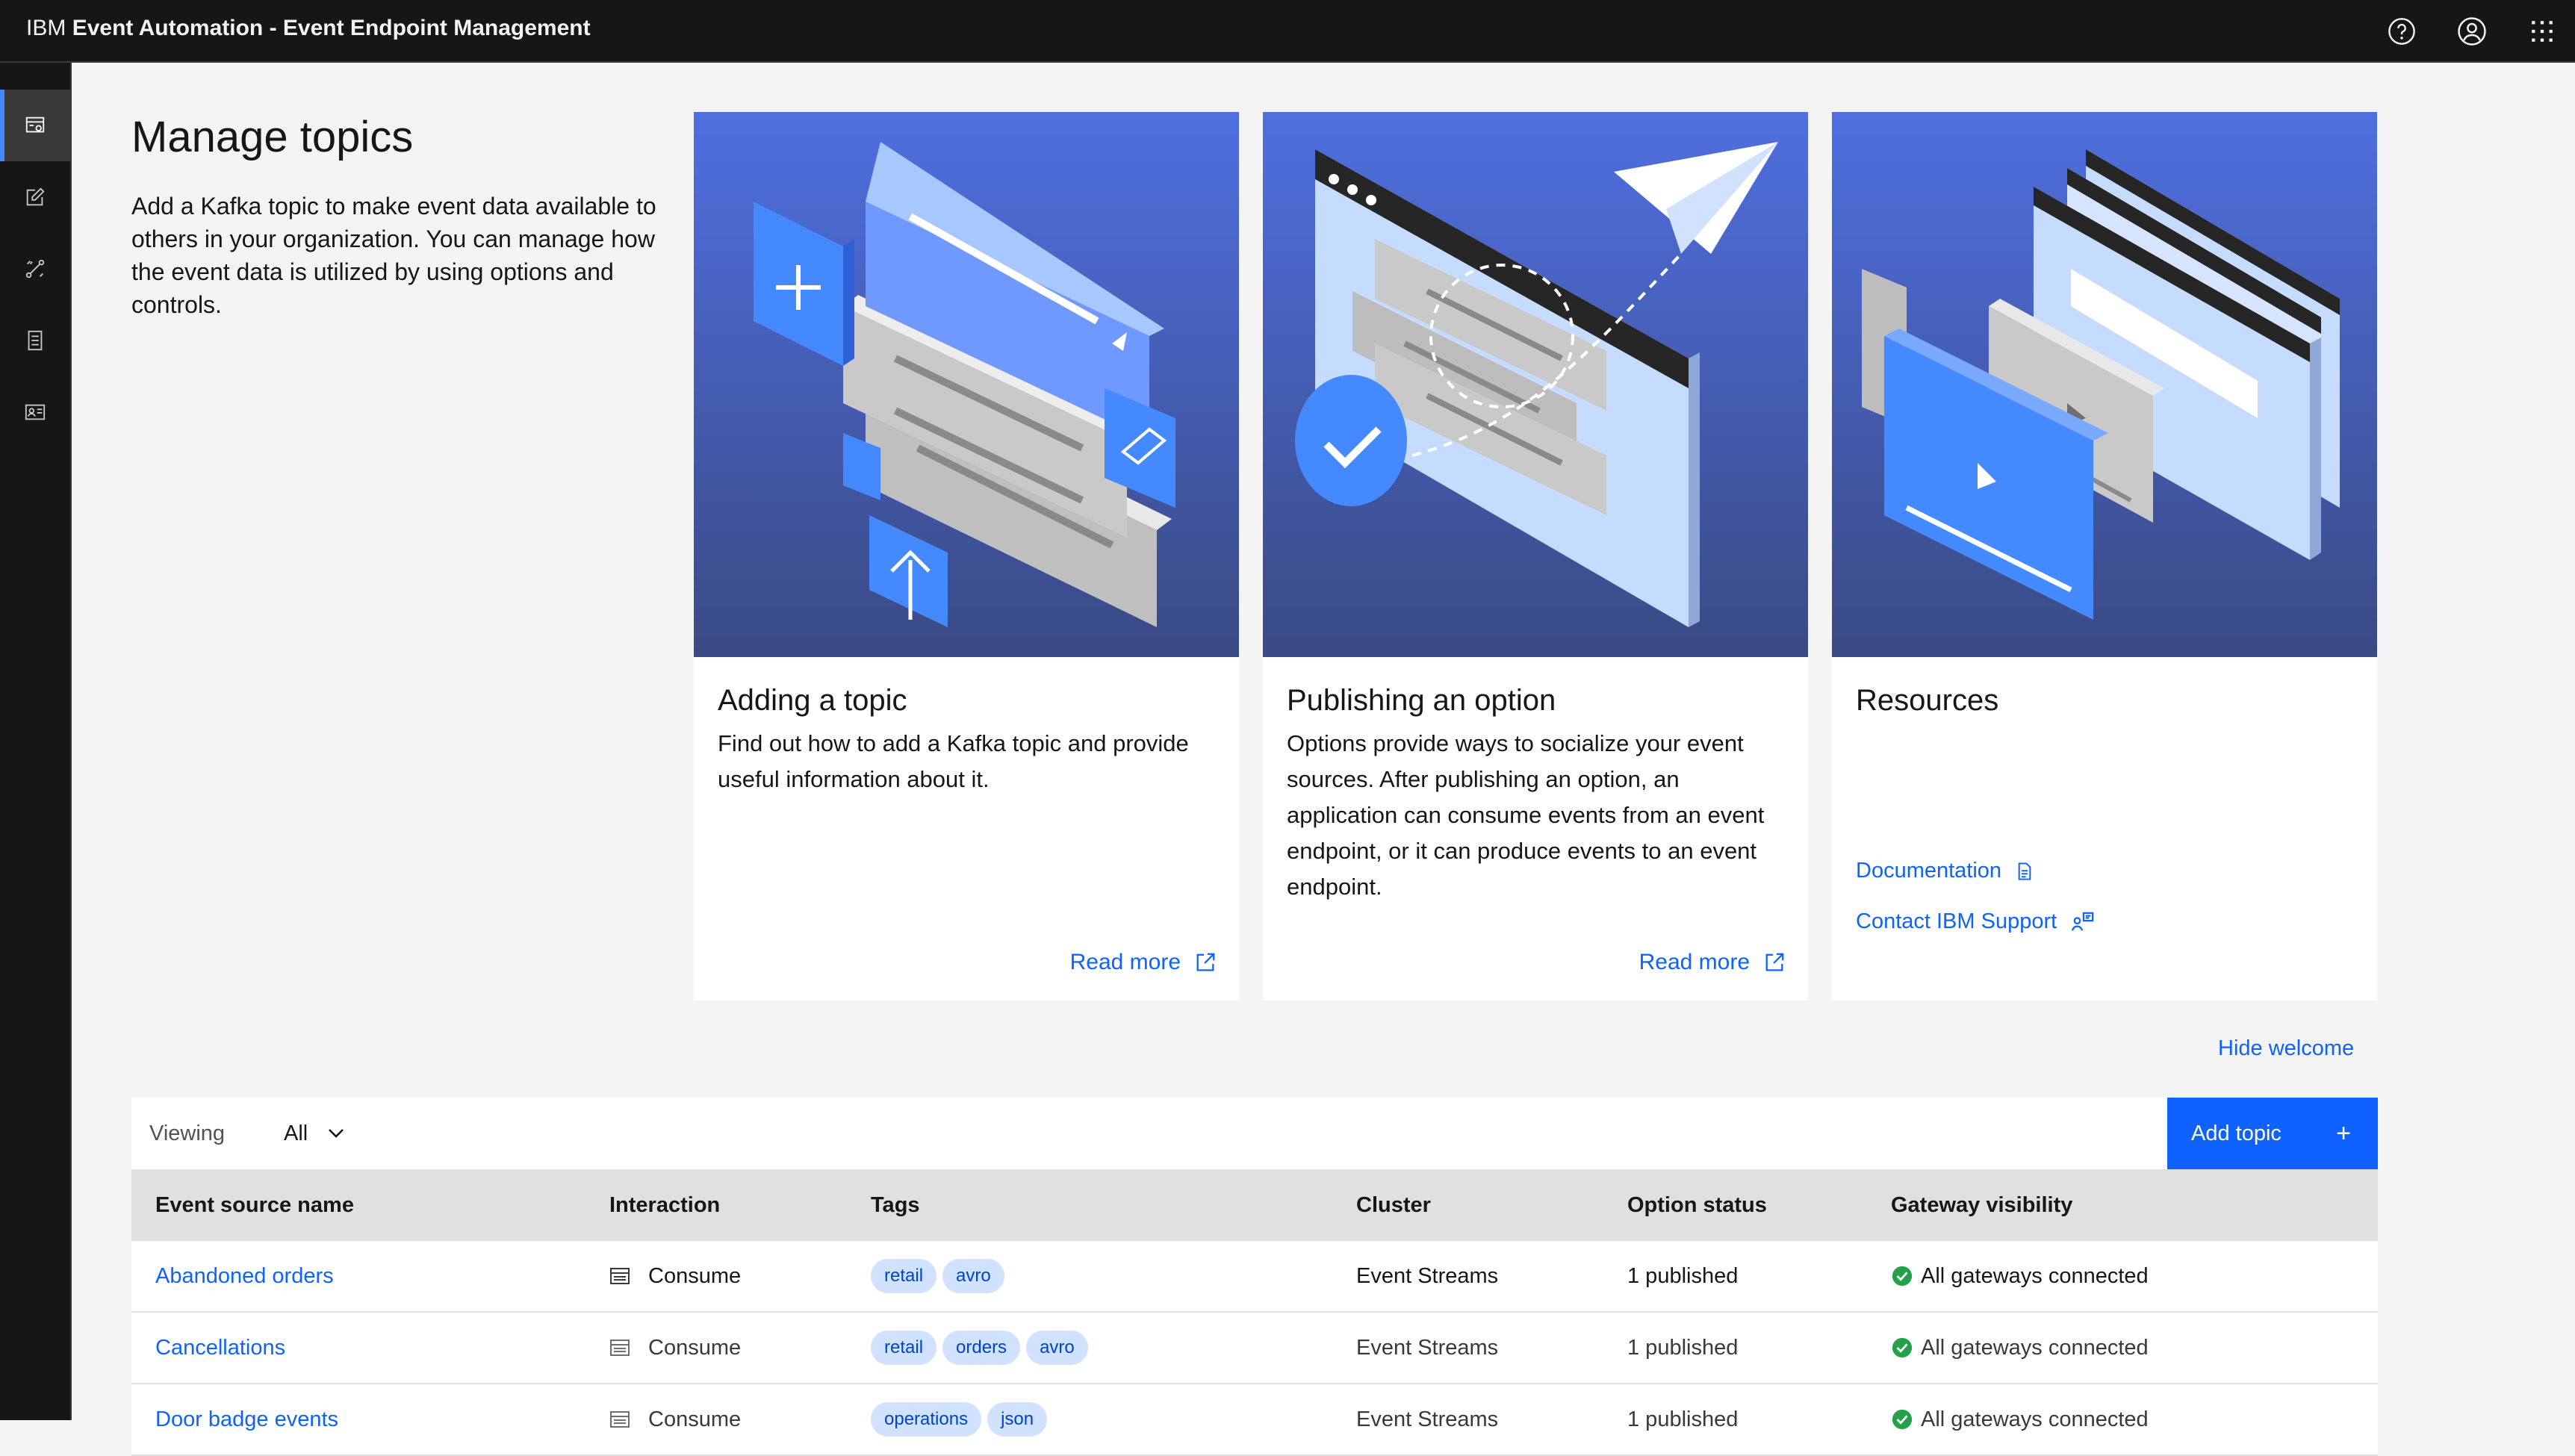 Image resolution: width=2575 pixels, height=1456 pixels. I want to click on app-switcher-button, so click(2542, 31).